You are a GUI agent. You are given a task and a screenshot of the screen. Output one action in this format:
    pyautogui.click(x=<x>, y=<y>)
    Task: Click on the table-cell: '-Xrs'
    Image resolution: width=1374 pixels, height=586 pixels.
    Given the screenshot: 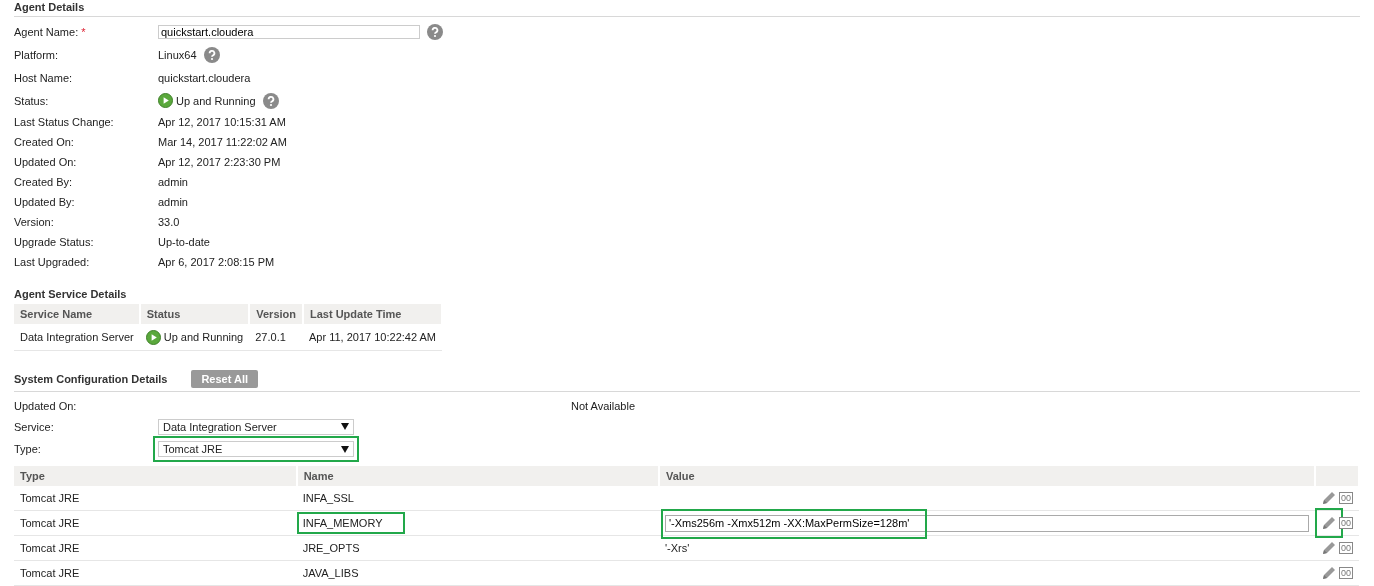 What is the action you would take?
    pyautogui.click(x=677, y=548)
    